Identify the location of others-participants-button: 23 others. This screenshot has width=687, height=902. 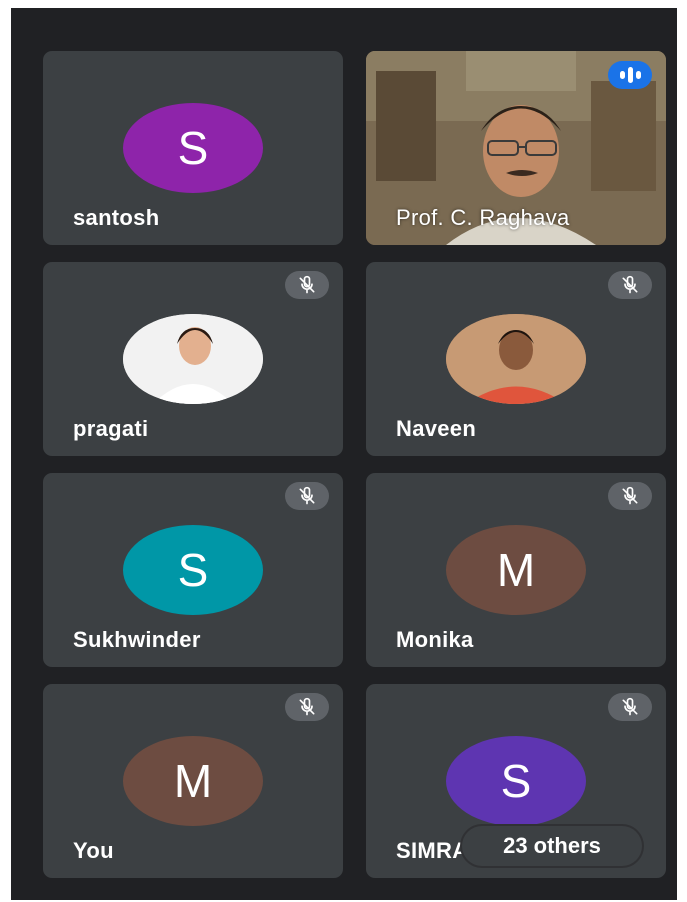
(552, 846).